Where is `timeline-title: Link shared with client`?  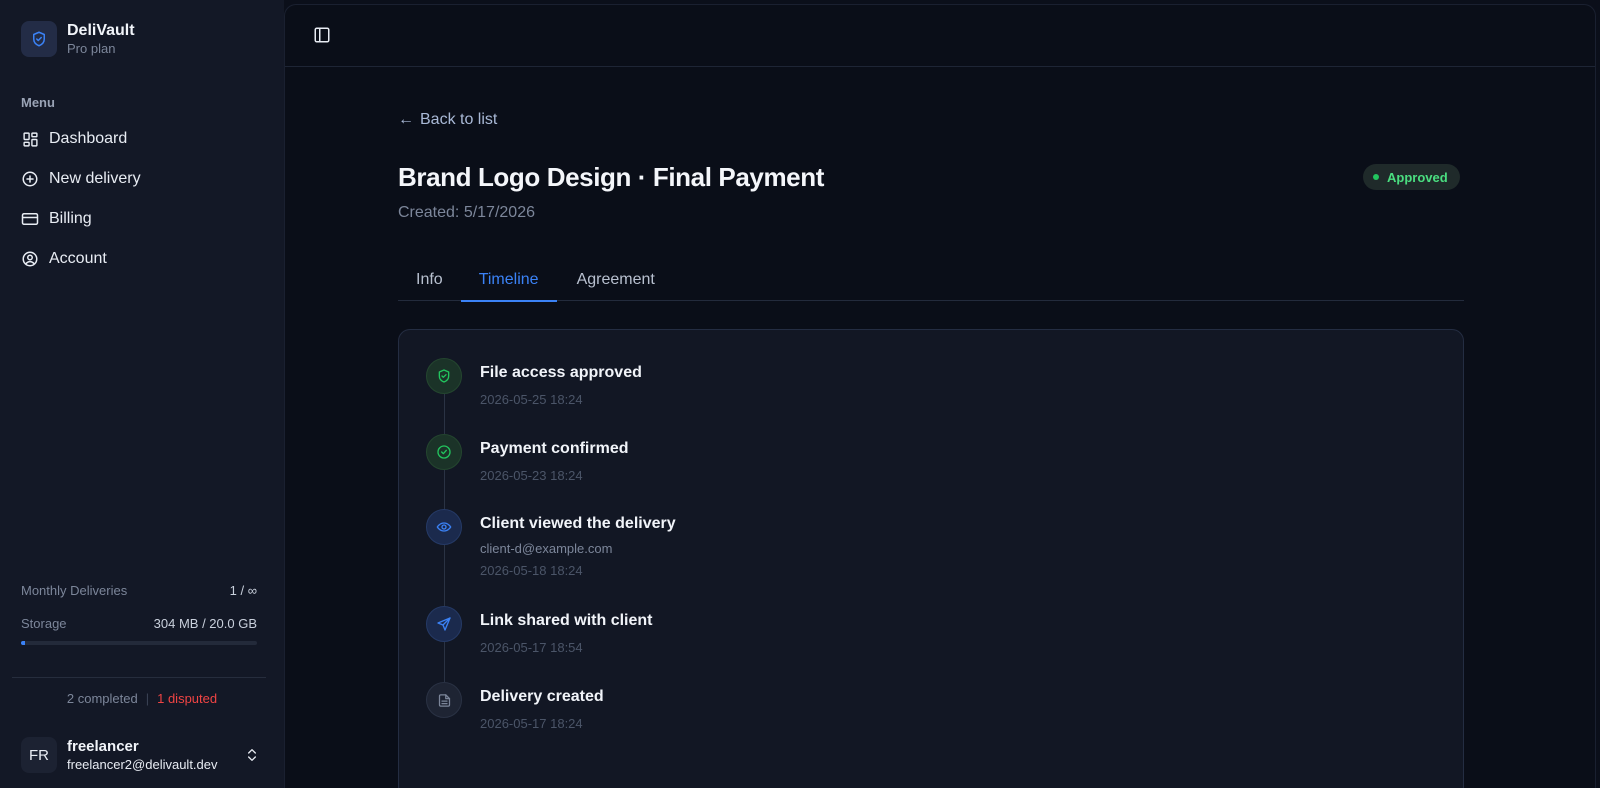 timeline-title: Link shared with client is located at coordinates (566, 620).